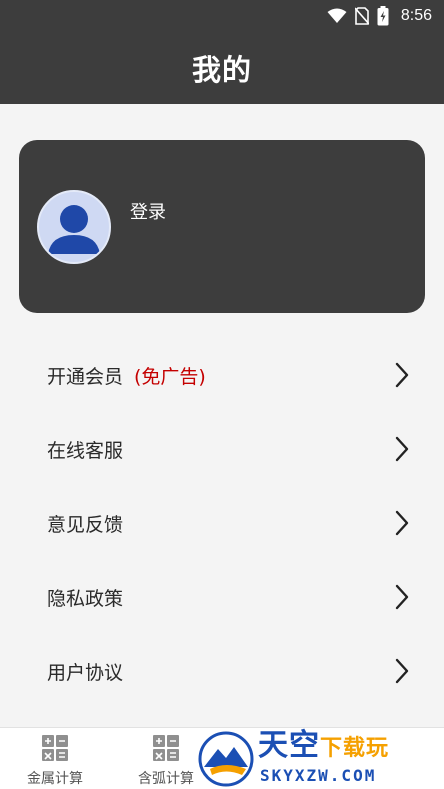 The width and height of the screenshot is (444, 789). What do you see at coordinates (222, 16) in the screenshot?
I see `status-bar: 8:56` at bounding box center [222, 16].